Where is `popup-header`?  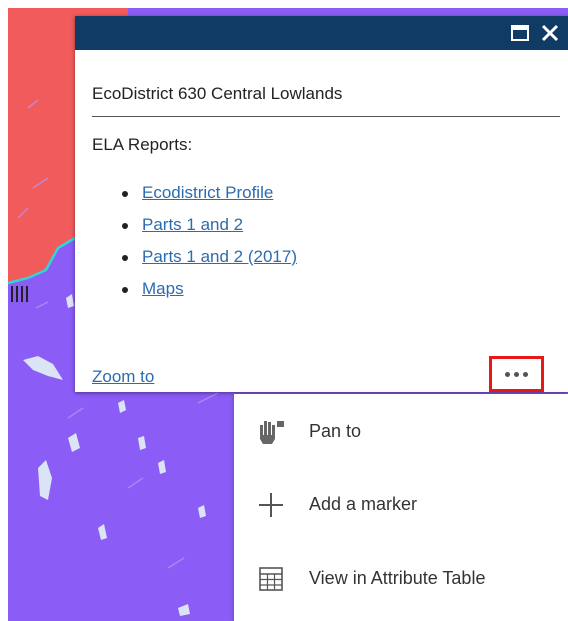
popup-header is located at coordinates (321, 33).